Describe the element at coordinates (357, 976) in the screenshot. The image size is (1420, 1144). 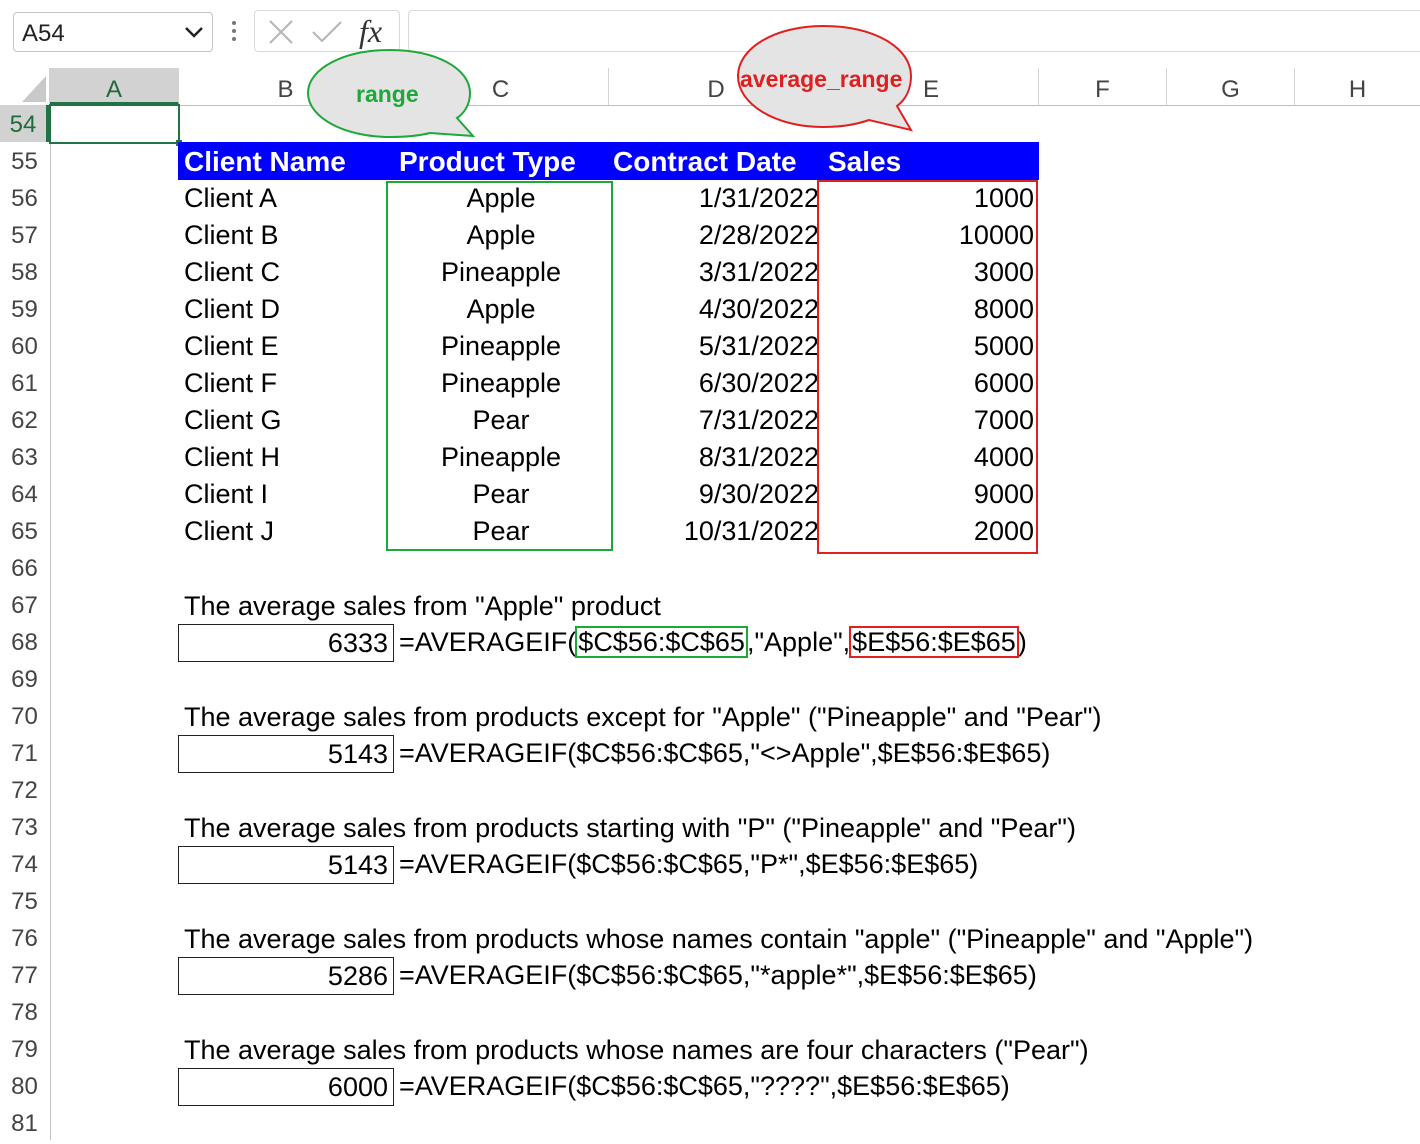
I see `result-value: 5286` at that location.